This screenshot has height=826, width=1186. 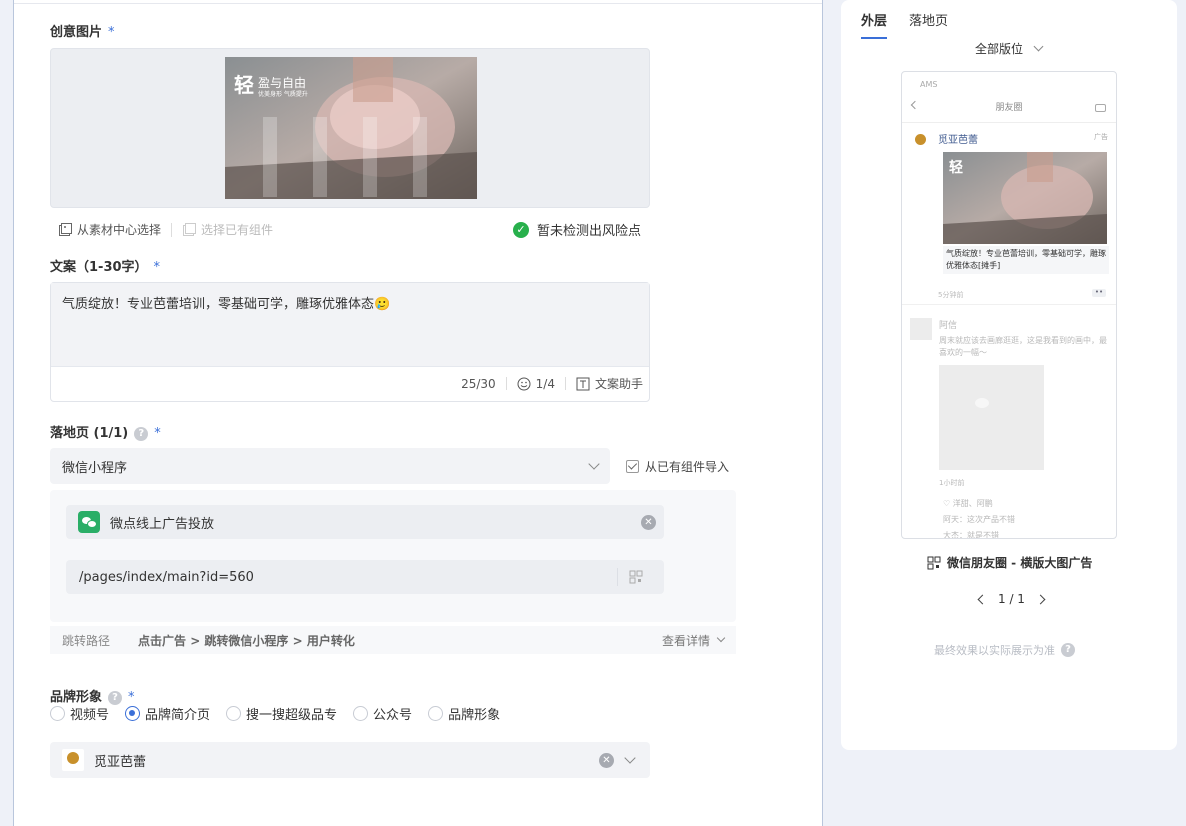 What do you see at coordinates (982, 599) in the screenshot?
I see `chevron-left-icon` at bounding box center [982, 599].